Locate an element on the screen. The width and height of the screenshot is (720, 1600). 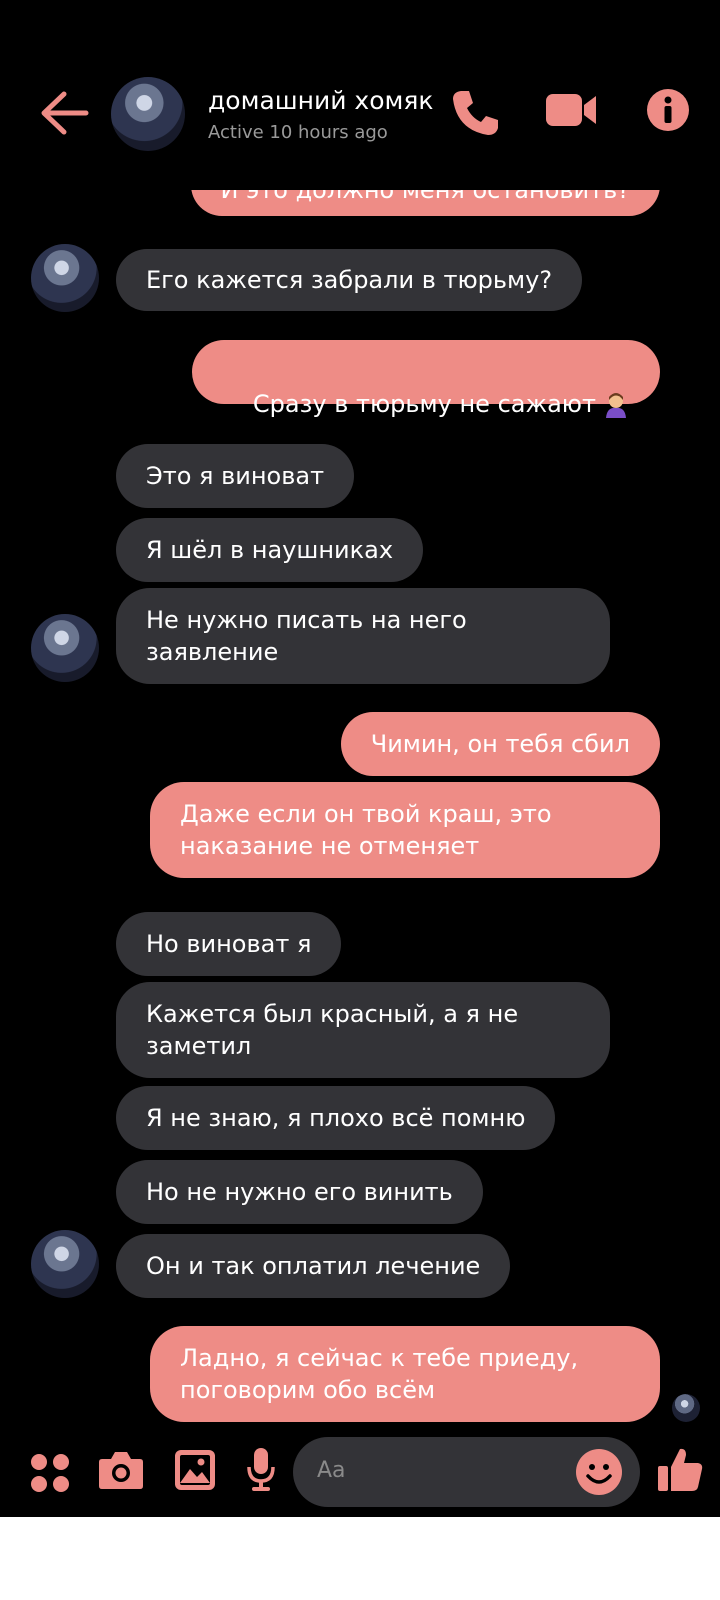
message-incoming: Я не знаю, я плохо всё помню is located at coordinates (336, 1118).